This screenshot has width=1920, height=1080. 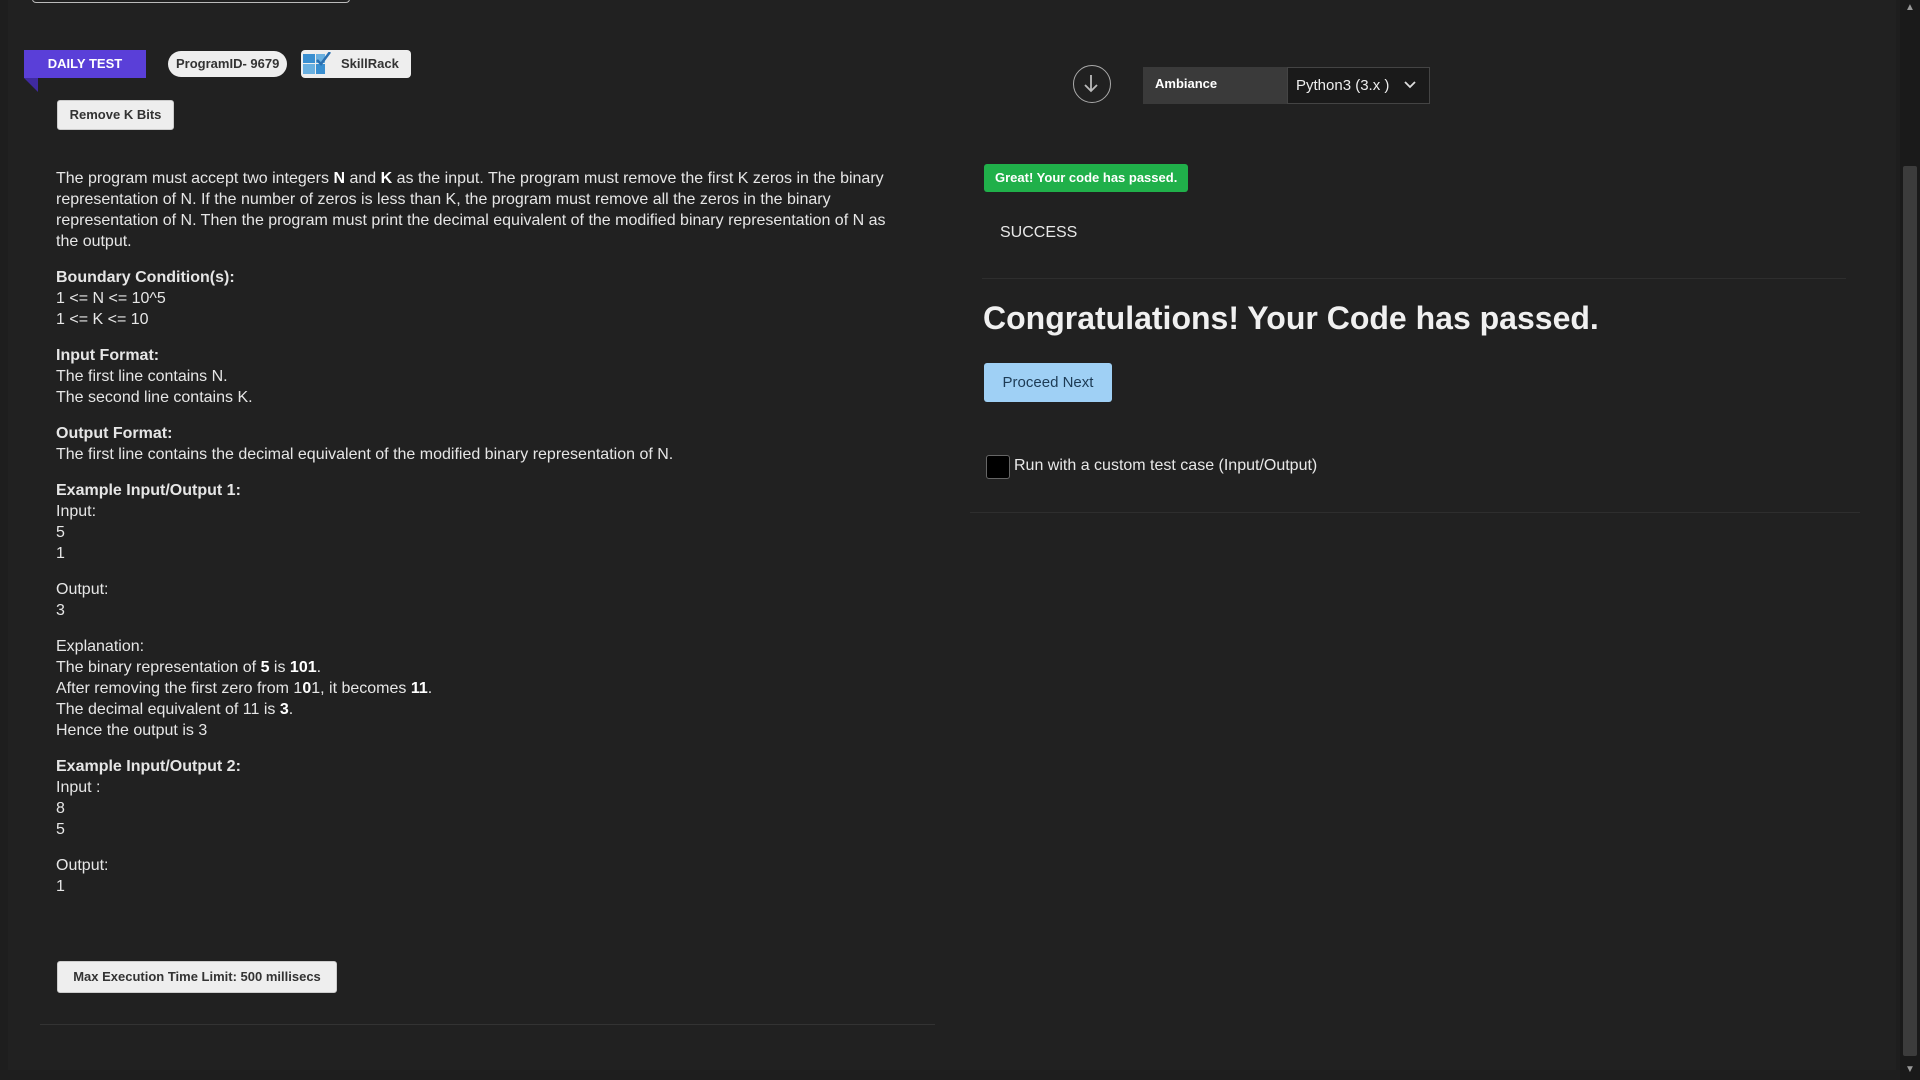 What do you see at coordinates (1291, 318) in the screenshot?
I see `congrats-heading: Congratulations! Your Code has passed.` at bounding box center [1291, 318].